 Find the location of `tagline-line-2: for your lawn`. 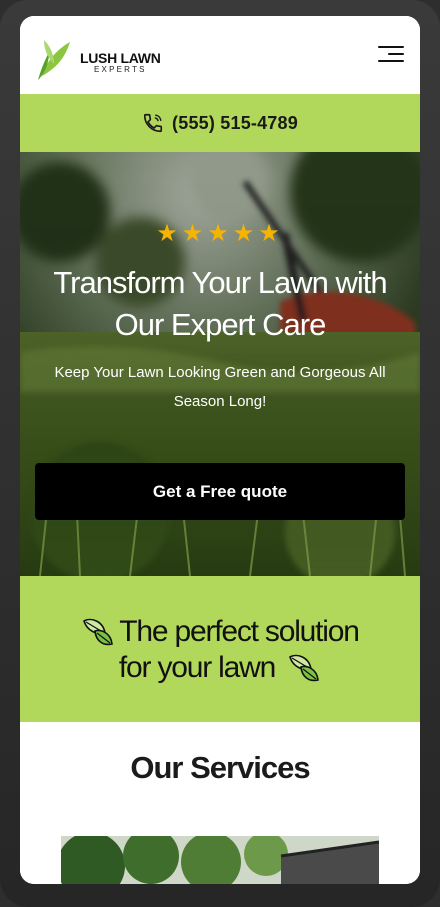

tagline-line-2: for your lawn is located at coordinates (220, 668).